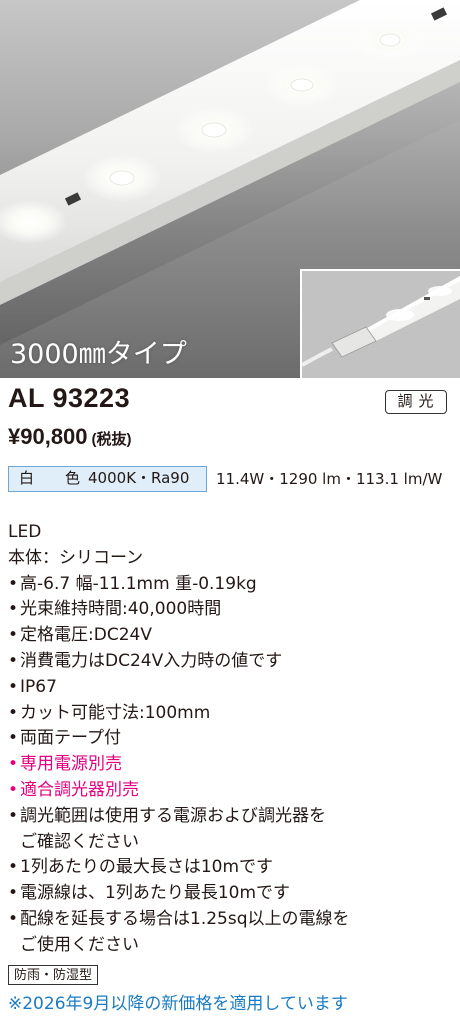 This screenshot has width=460, height=1016. I want to click on spec-line: • 電源線は、1列あたり最長10mです, so click(230, 894).